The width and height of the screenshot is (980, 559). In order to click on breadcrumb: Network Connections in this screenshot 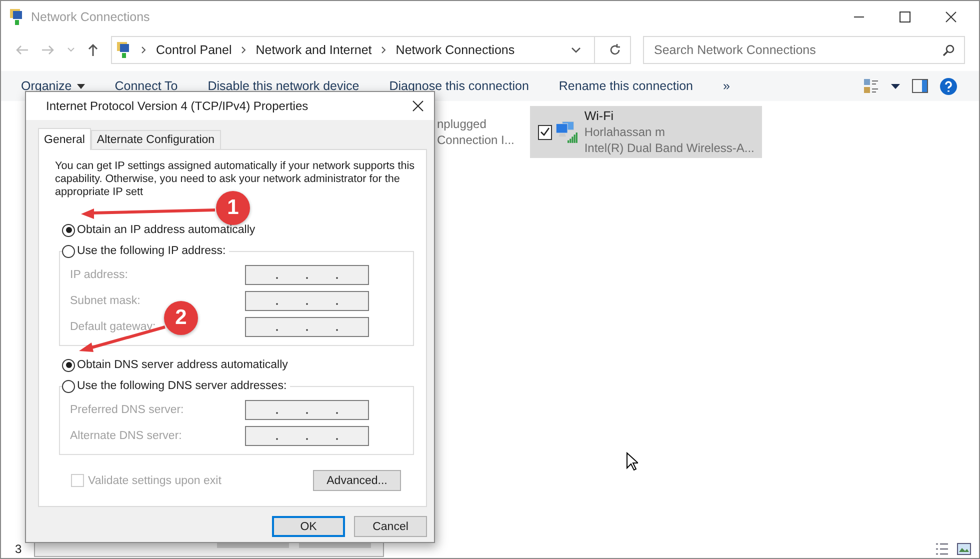, I will do `click(455, 50)`.